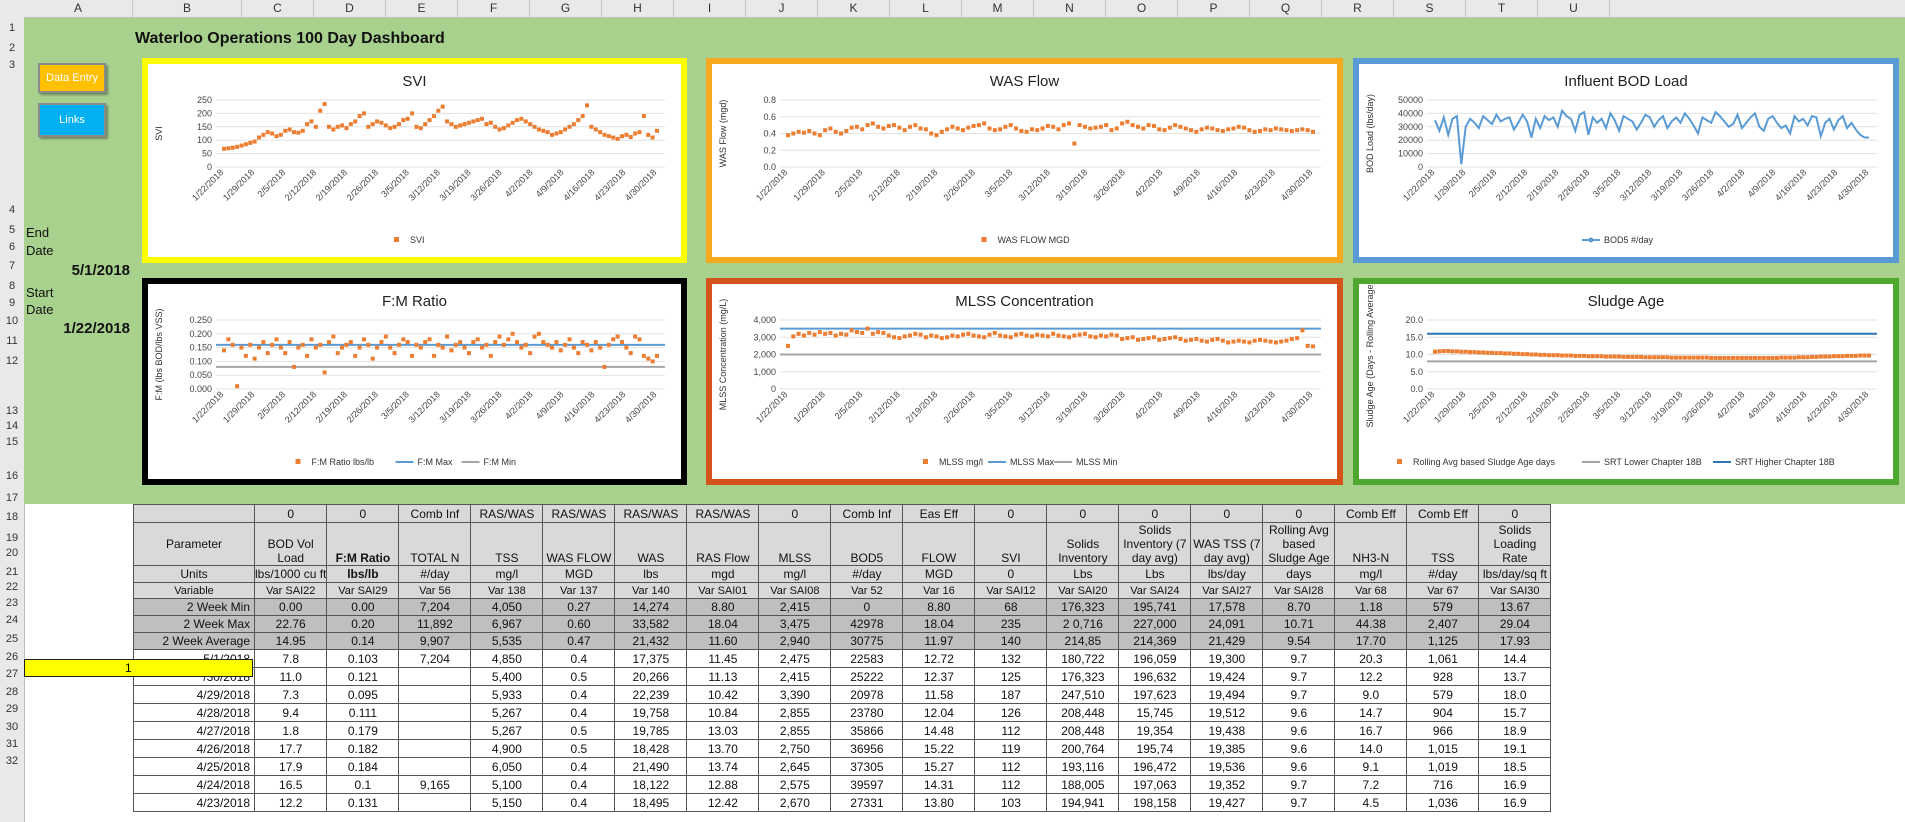 This screenshot has height=822, width=1905. Describe the element at coordinates (194, 784) in the screenshot. I see `date-cell: 4/24/2018` at that location.